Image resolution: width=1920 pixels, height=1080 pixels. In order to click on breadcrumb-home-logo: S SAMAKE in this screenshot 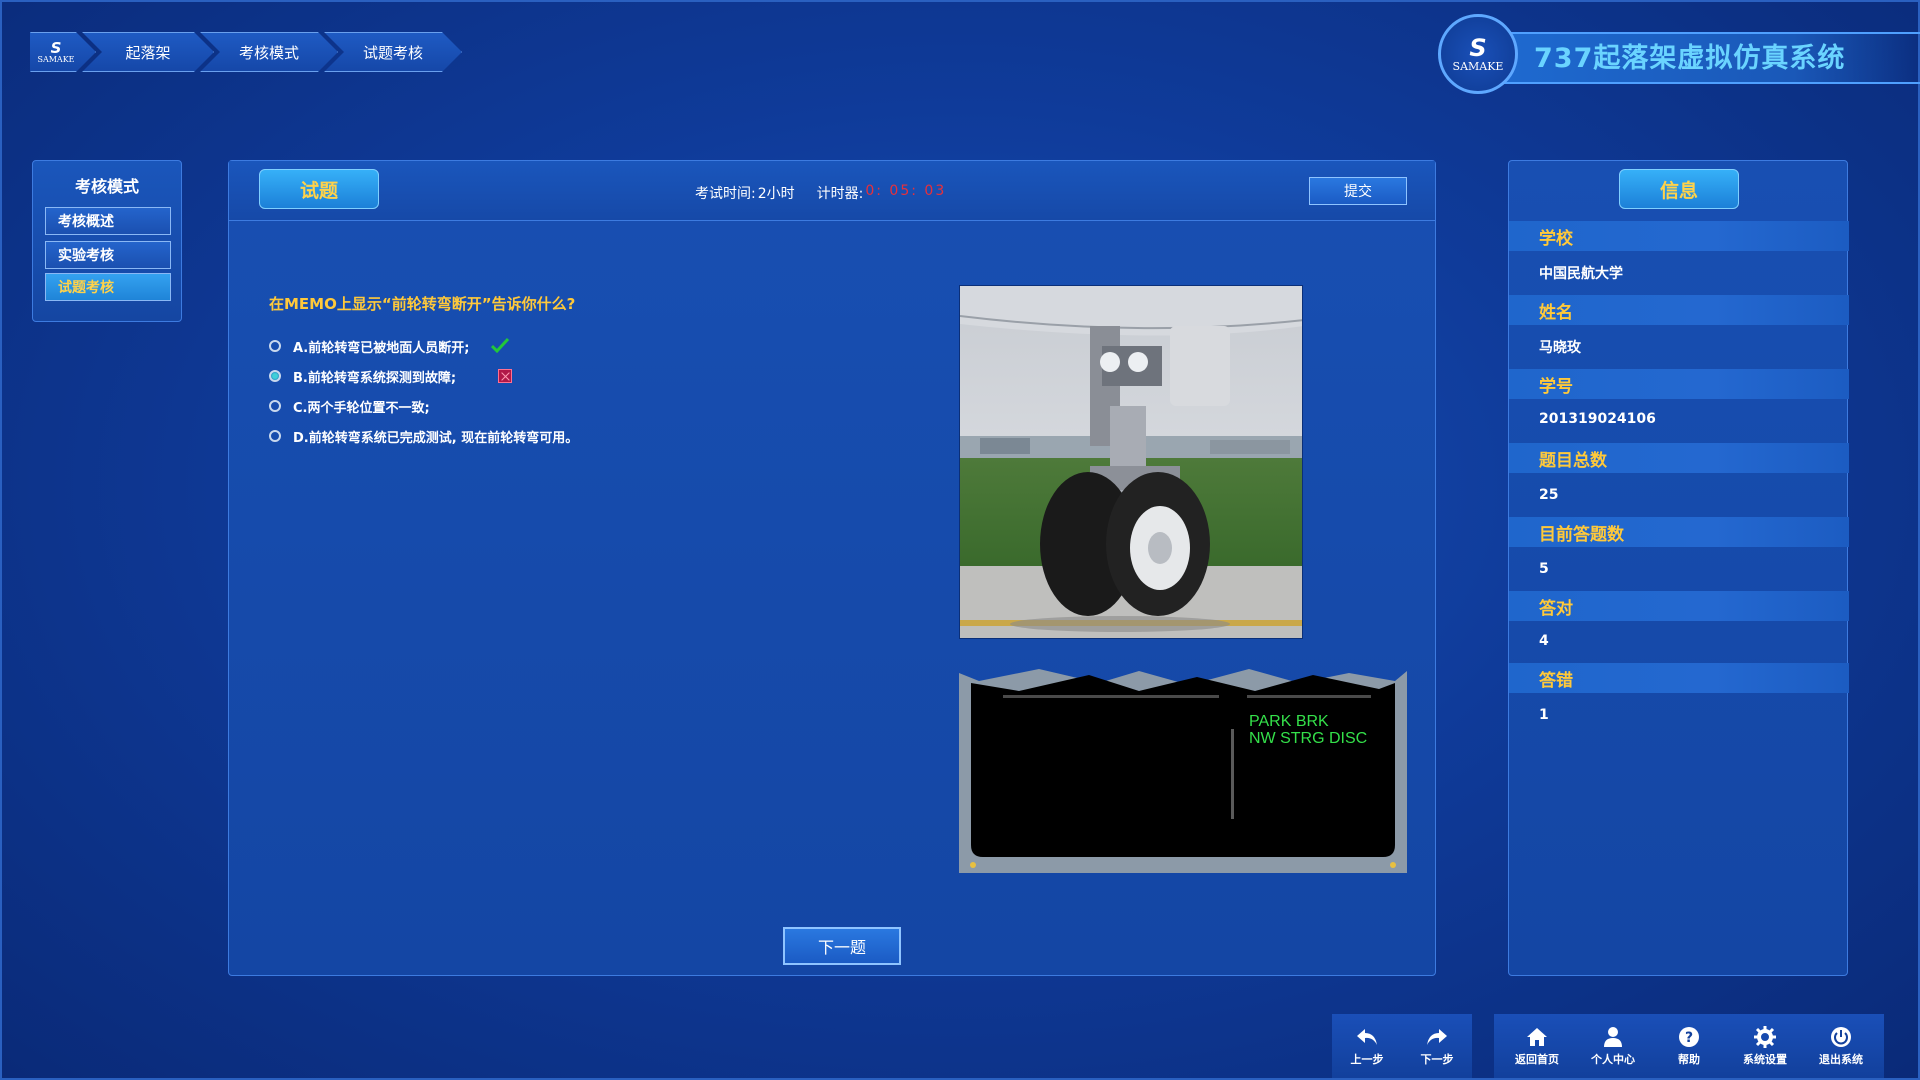, I will do `click(63, 52)`.